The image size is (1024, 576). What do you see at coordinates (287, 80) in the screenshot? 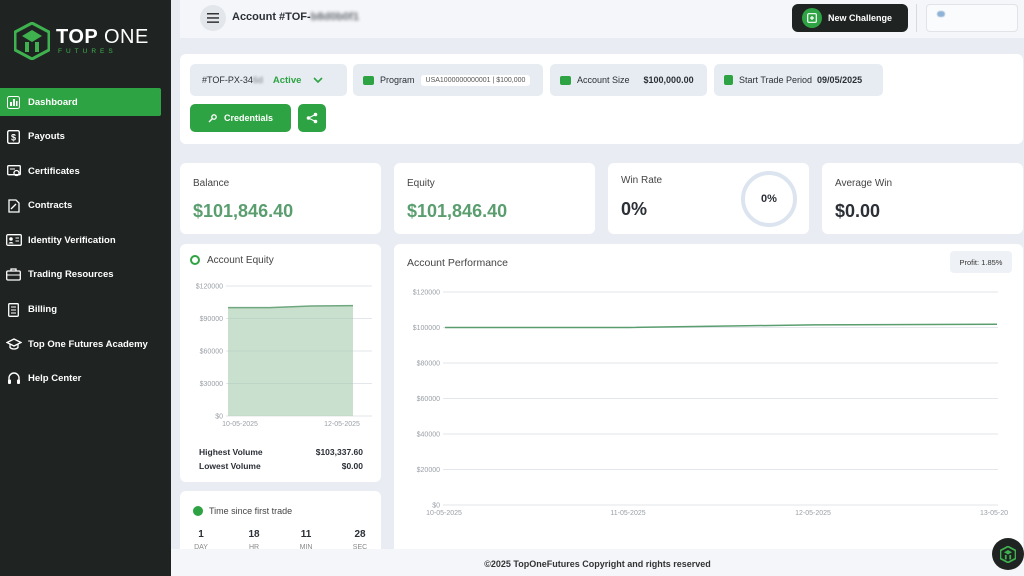
I see `account-status-badge: Active` at bounding box center [287, 80].